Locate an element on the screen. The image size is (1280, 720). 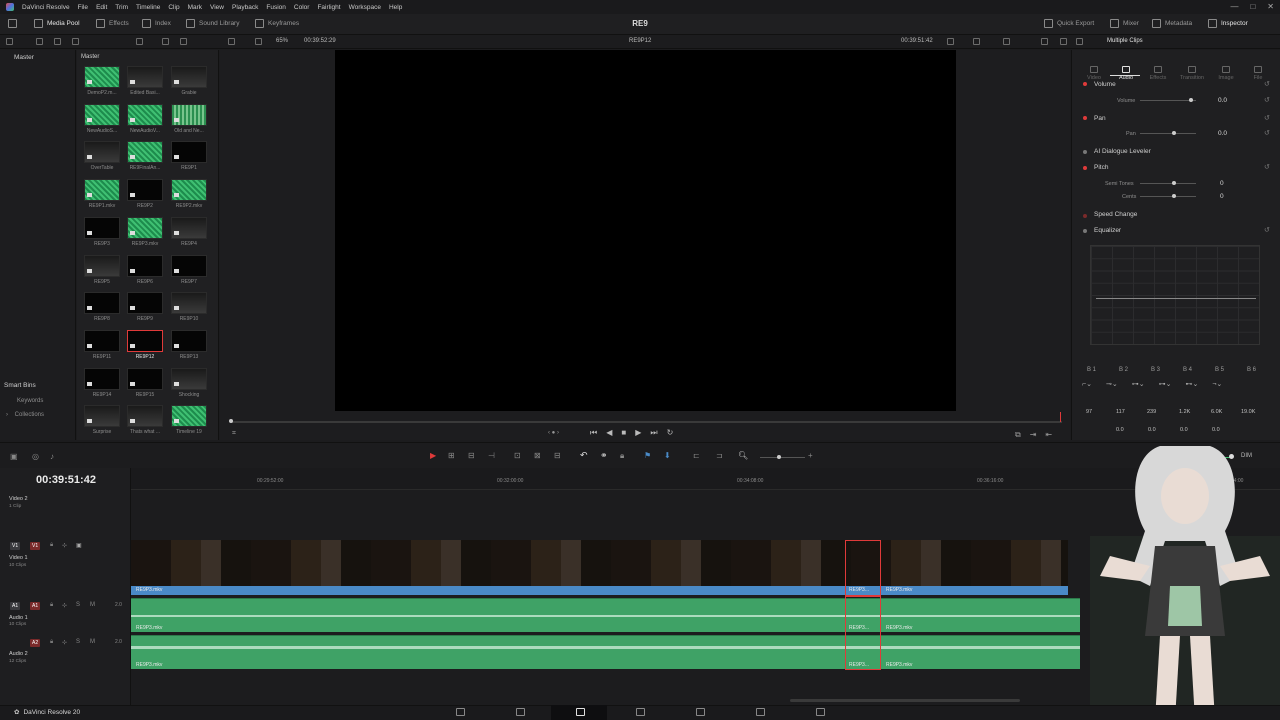
track-audio-1-name: Audio 1 is located at coordinates (18, 618).